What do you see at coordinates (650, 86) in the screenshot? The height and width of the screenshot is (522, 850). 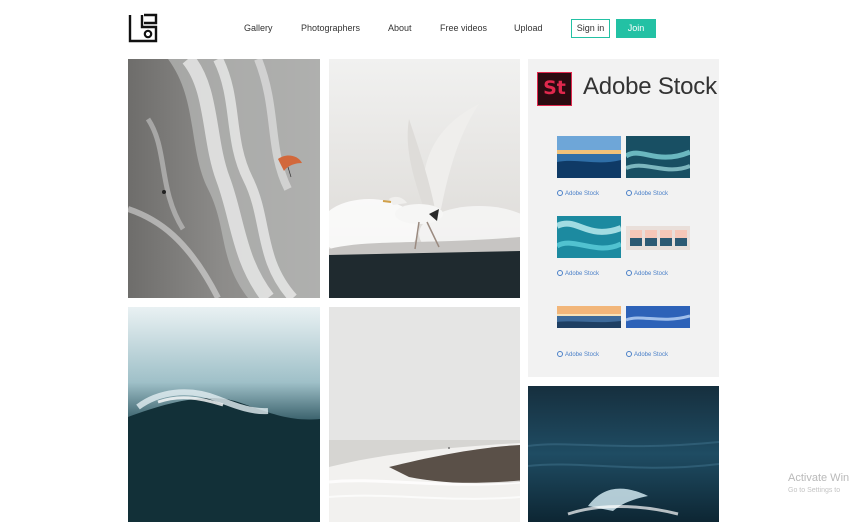 I see `ad-title: Adobe Stock` at bounding box center [650, 86].